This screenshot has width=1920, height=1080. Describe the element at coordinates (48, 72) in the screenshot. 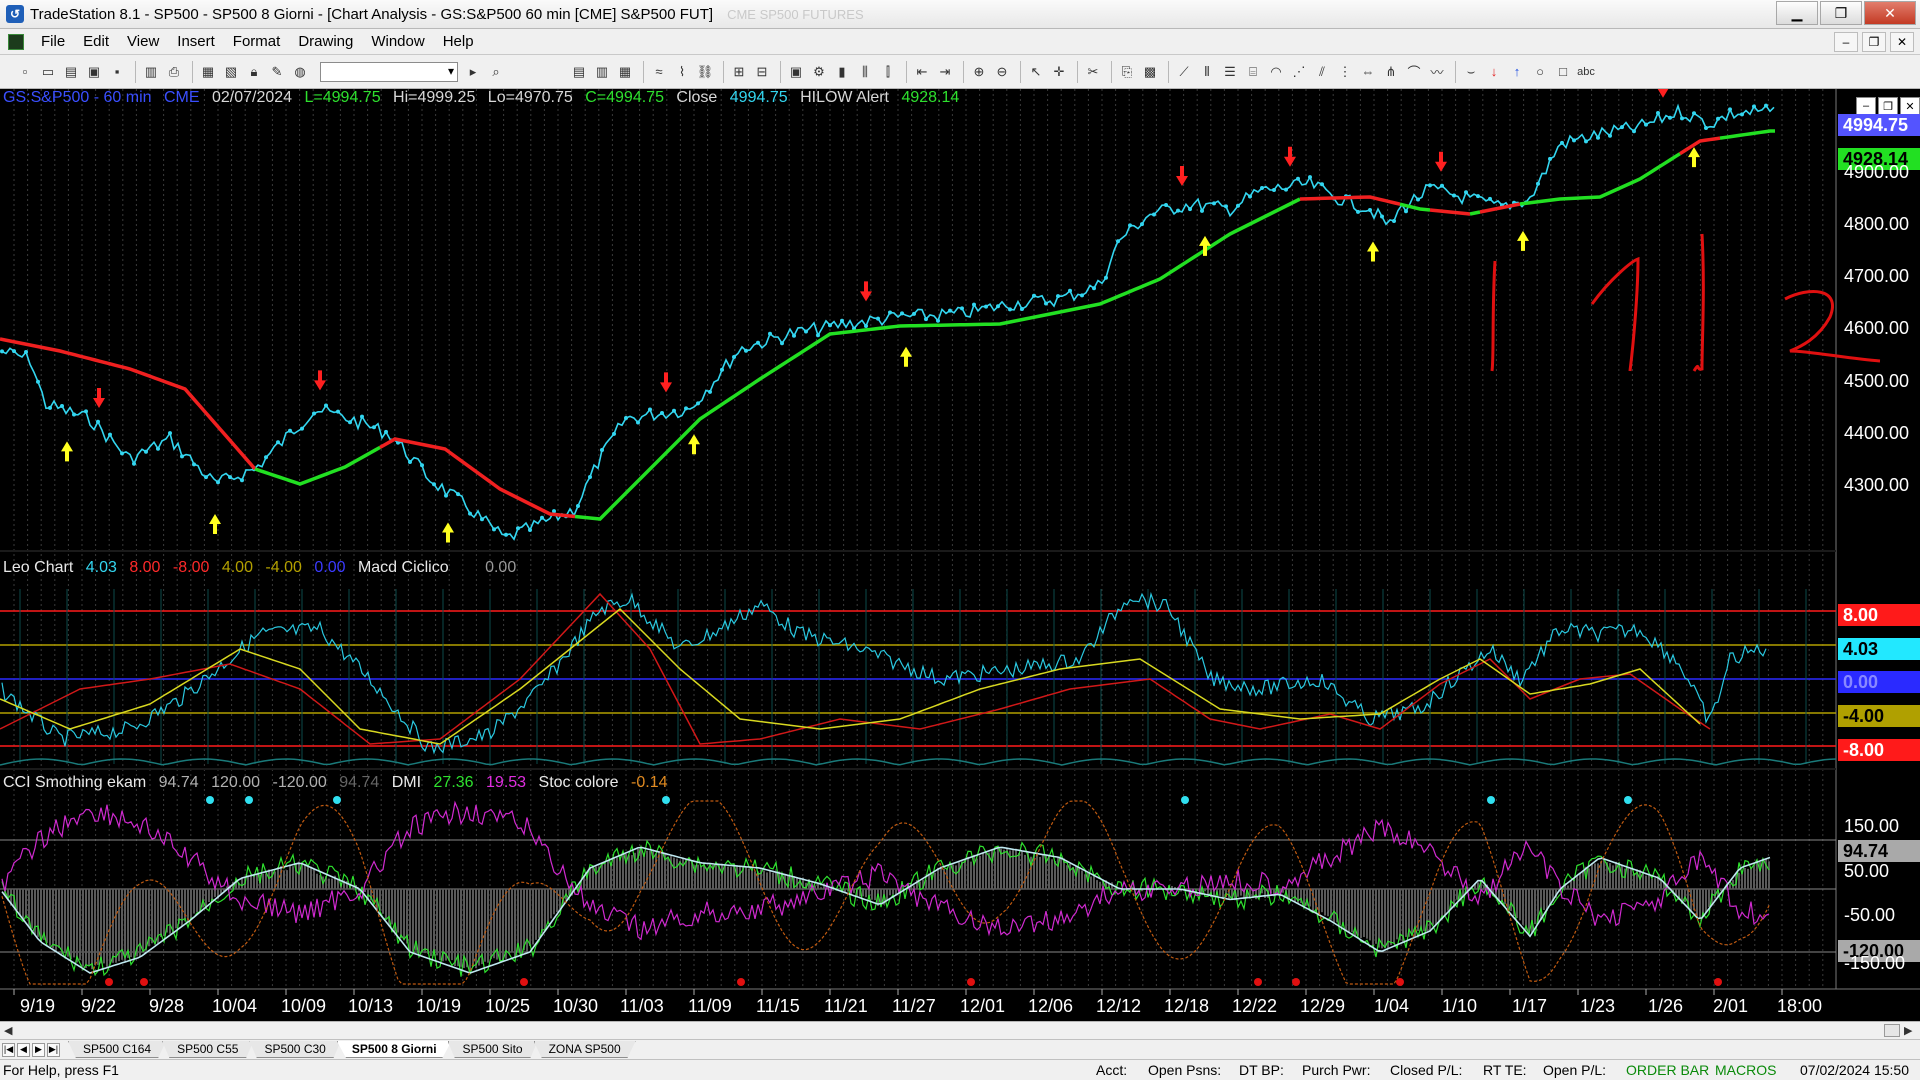

I see `open-icon: ▭` at that location.